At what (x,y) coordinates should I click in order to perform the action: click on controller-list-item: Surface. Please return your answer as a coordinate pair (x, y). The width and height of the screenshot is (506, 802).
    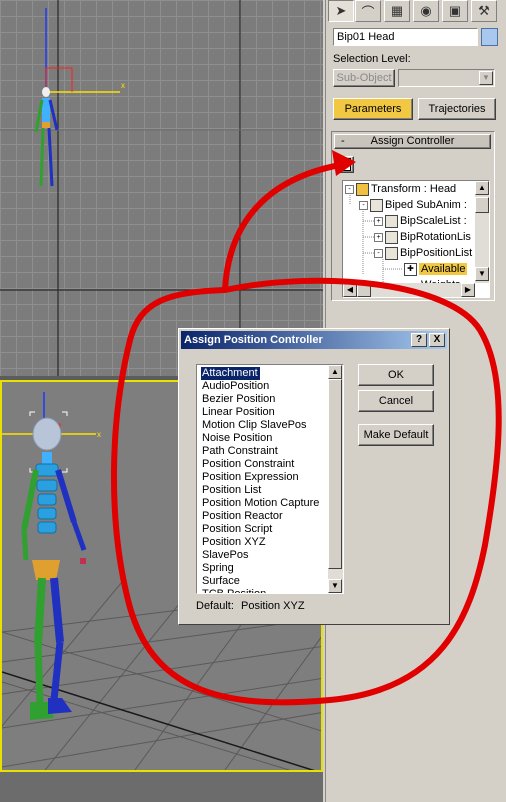
    Looking at the image, I should click on (221, 581).